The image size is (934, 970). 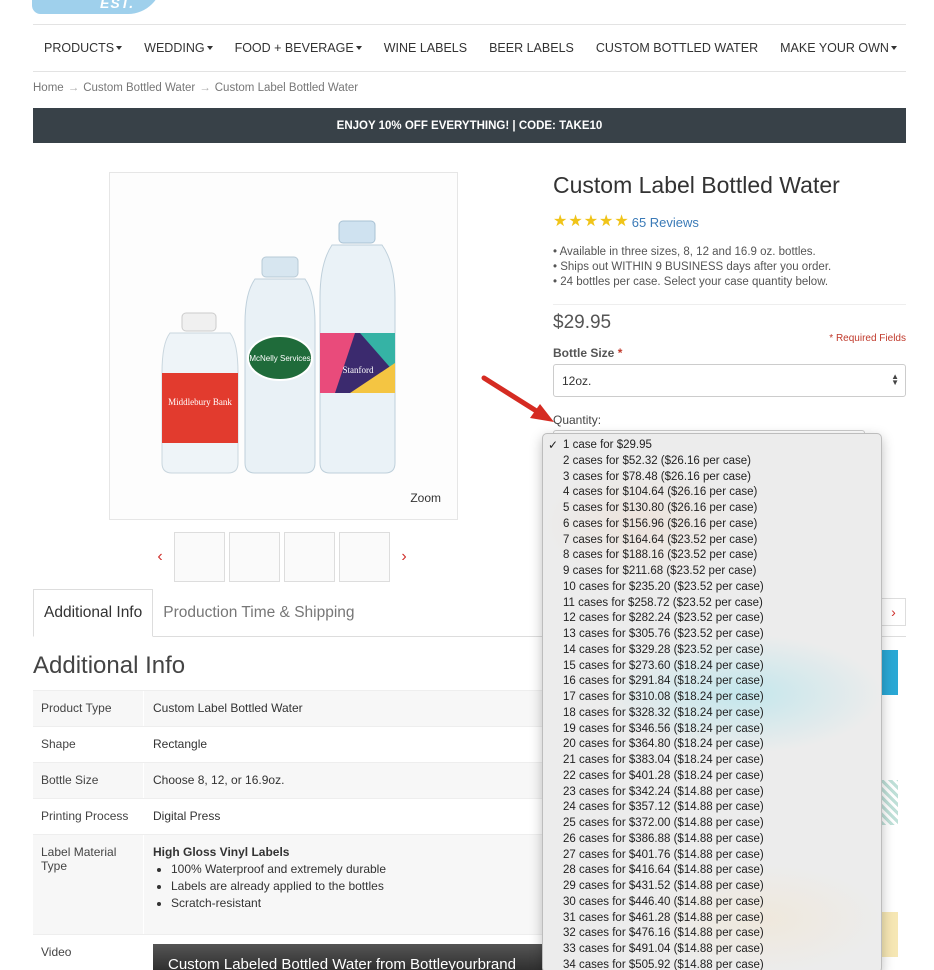 I want to click on row-value: Choose 8, 12, or 16.9oz., so click(x=348, y=780).